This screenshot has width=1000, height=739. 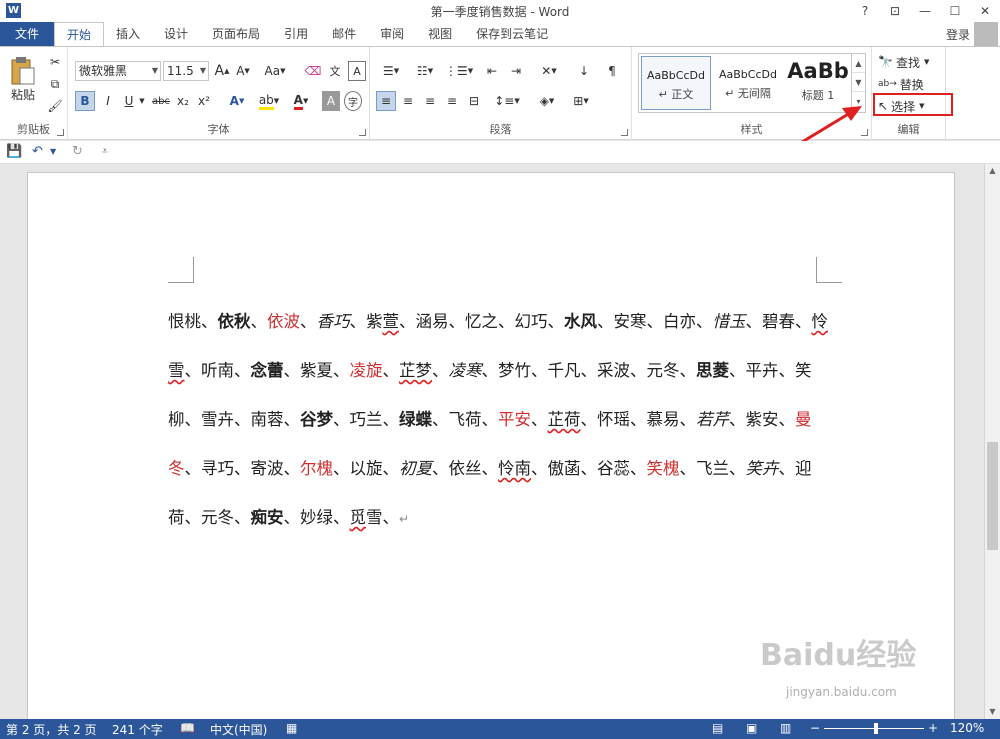 What do you see at coordinates (549, 71) in the screenshot?
I see `asian-layout-icon: ✕ ▼` at bounding box center [549, 71].